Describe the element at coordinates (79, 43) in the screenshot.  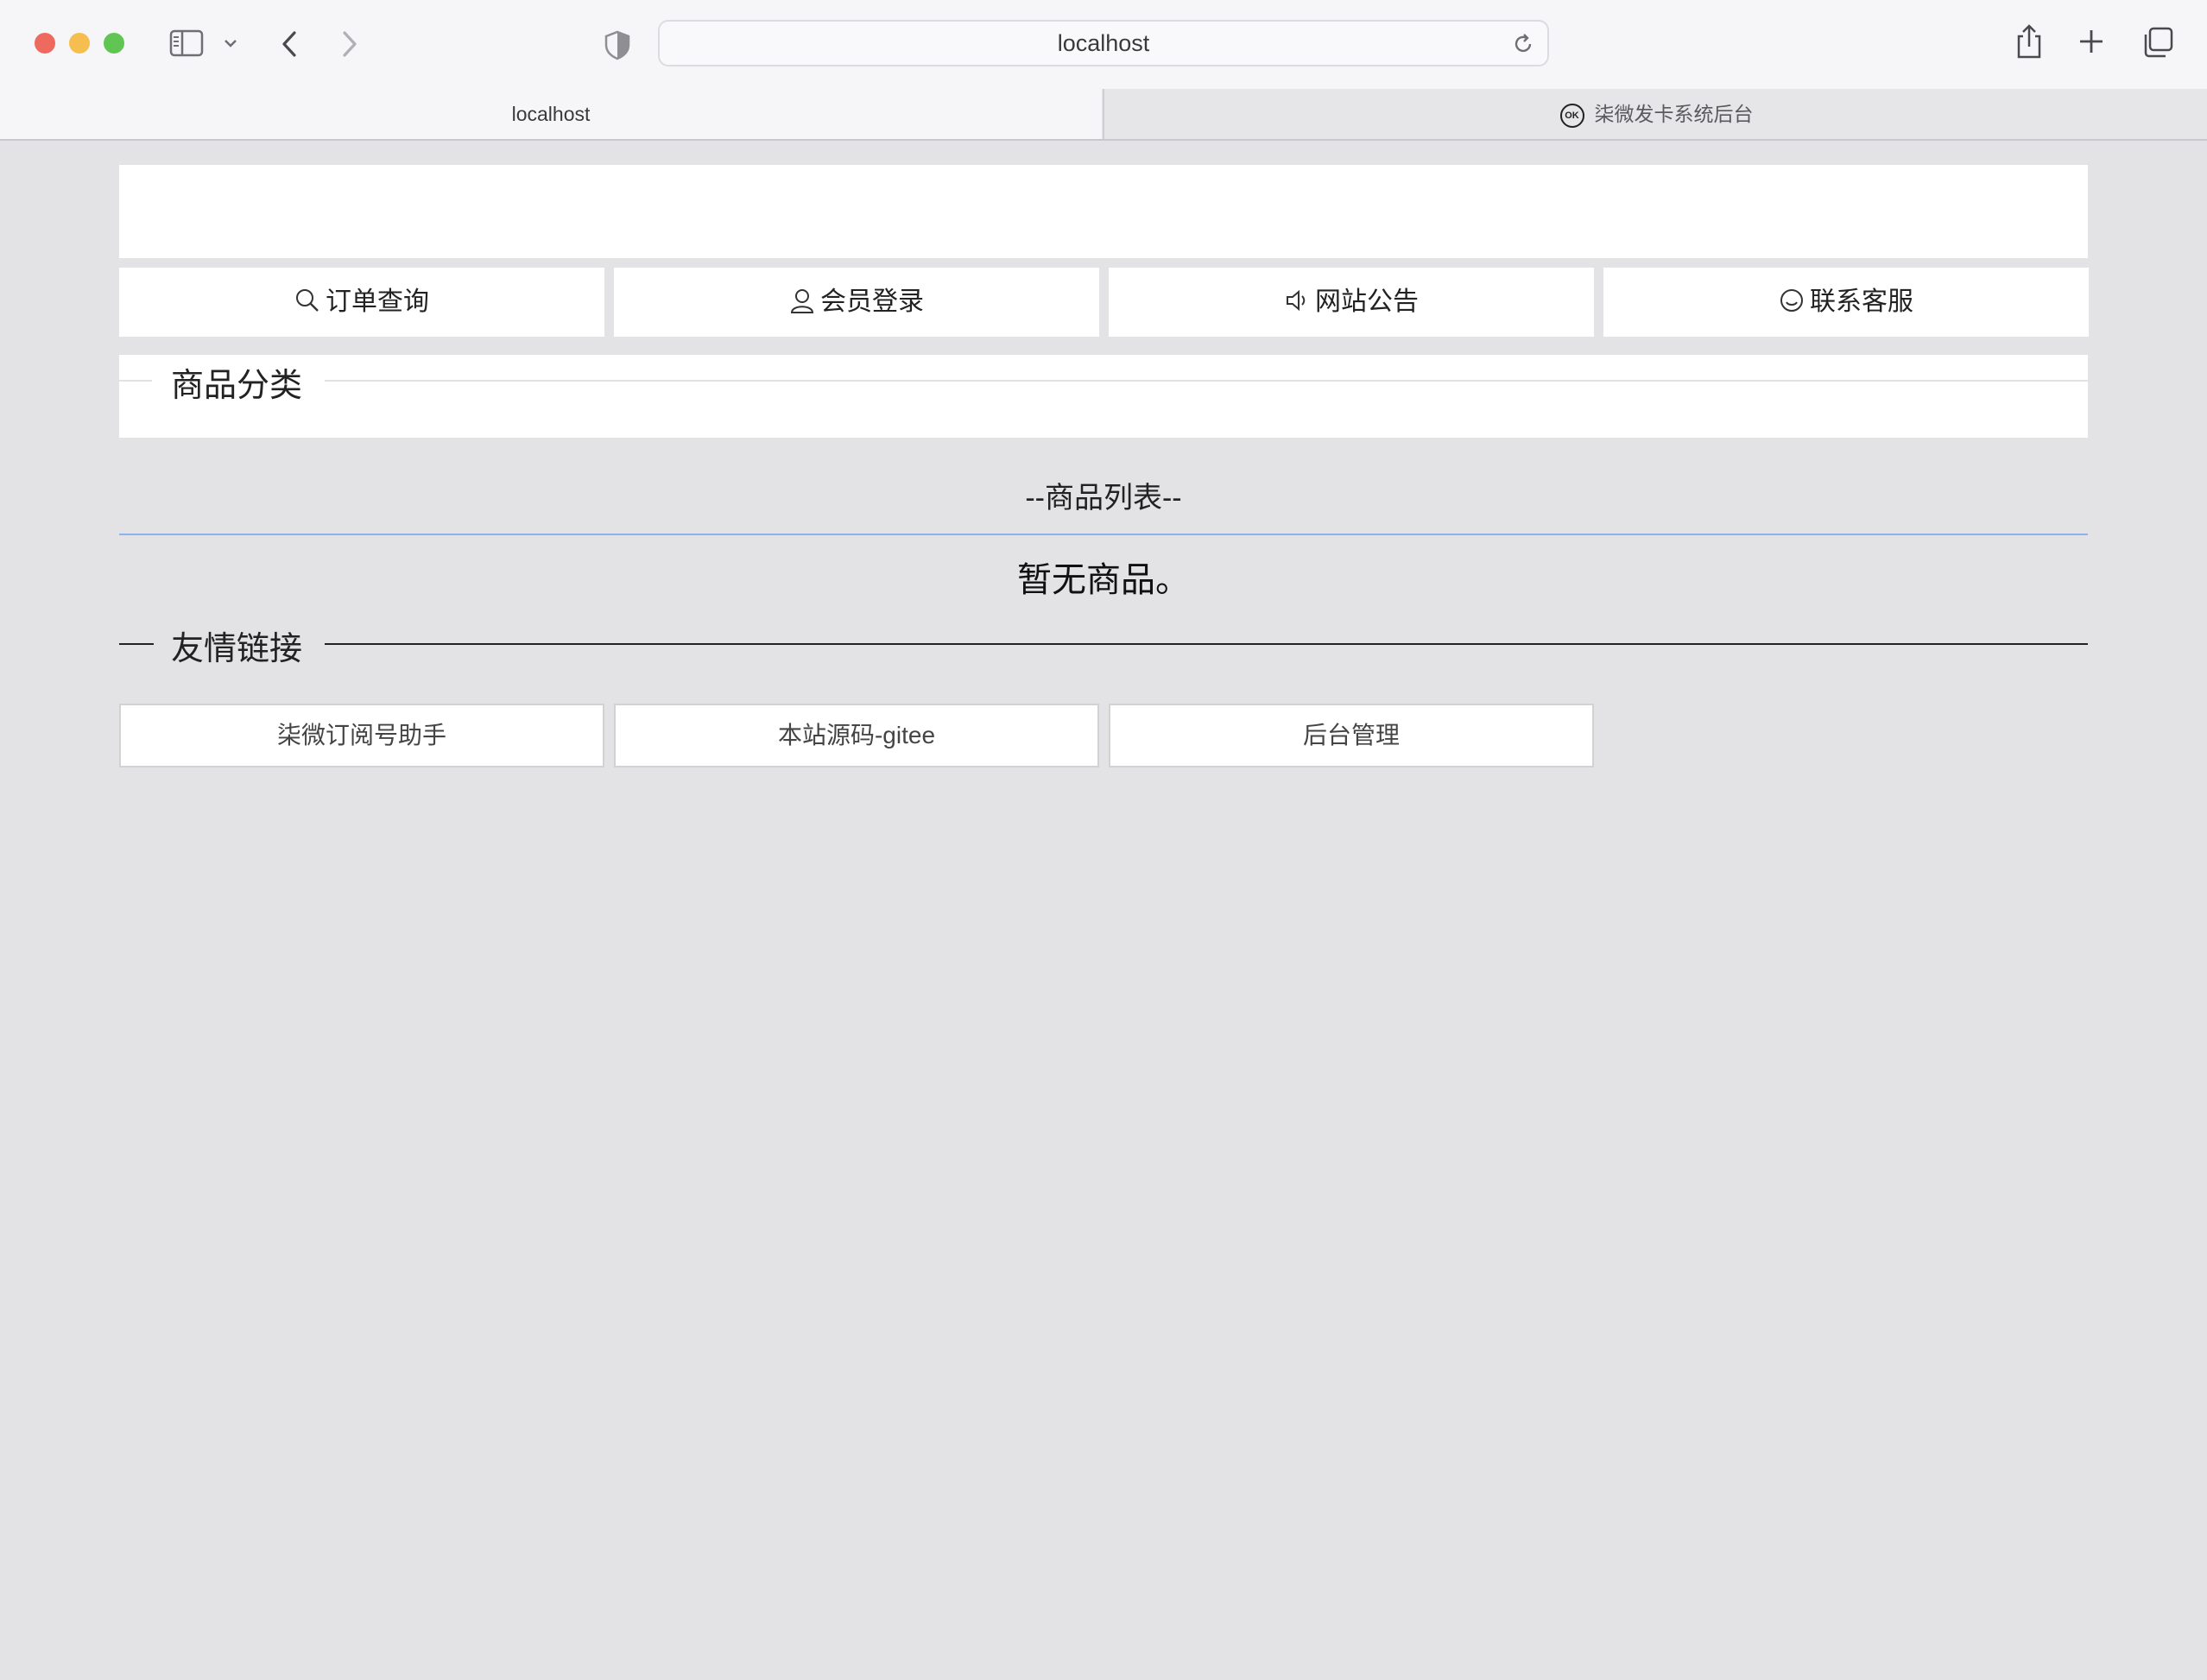
I see `minimize-window-button` at that location.